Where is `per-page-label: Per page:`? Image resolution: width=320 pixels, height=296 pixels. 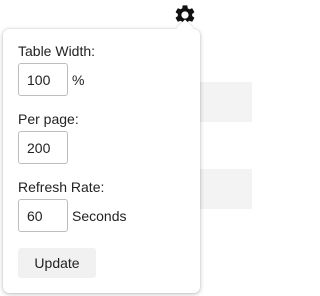 per-page-label: Per page: is located at coordinates (48, 119).